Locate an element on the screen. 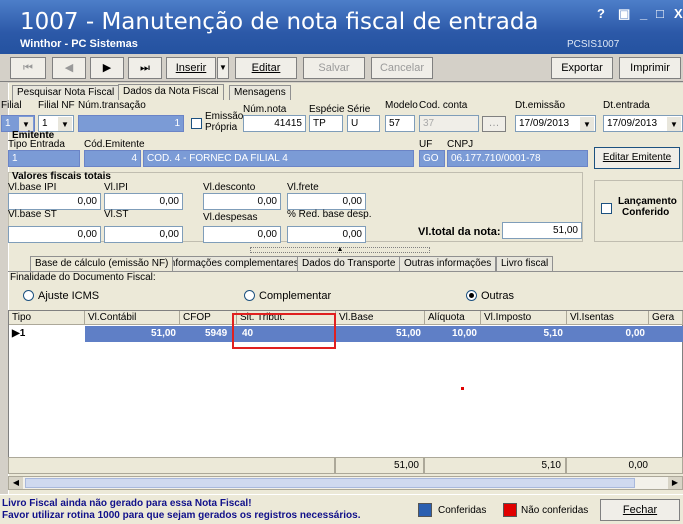 The height and width of the screenshot is (524, 683). tab-outras-informacoes: Outras informações is located at coordinates (448, 263).